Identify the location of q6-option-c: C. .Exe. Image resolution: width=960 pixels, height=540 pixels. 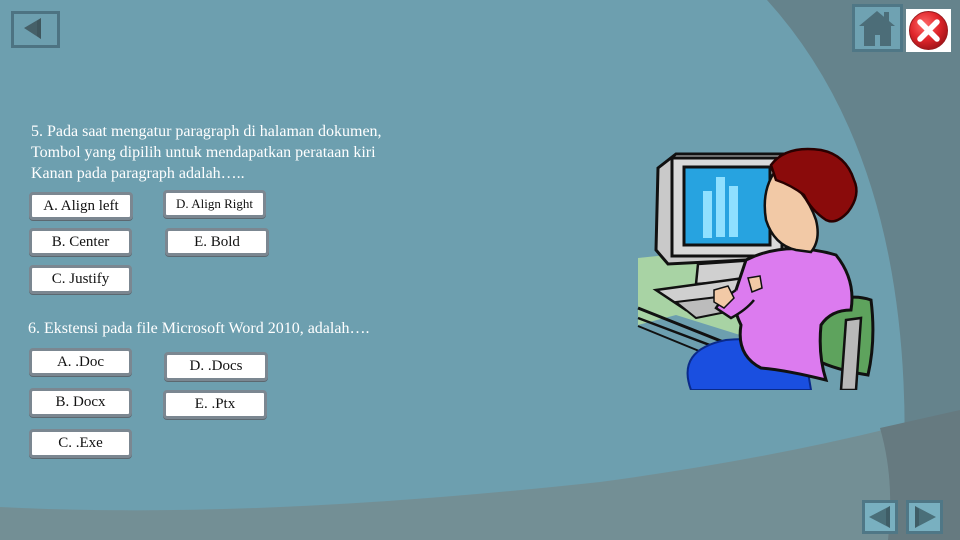
(80, 443).